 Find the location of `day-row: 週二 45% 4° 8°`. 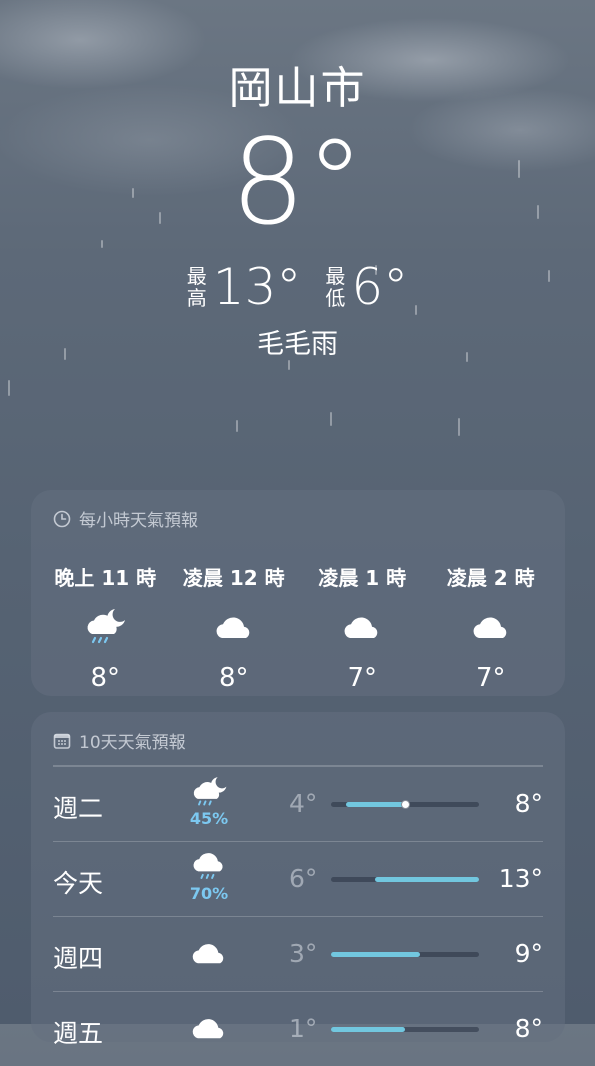

day-row: 週二 45% 4° 8° is located at coordinates (298, 803).